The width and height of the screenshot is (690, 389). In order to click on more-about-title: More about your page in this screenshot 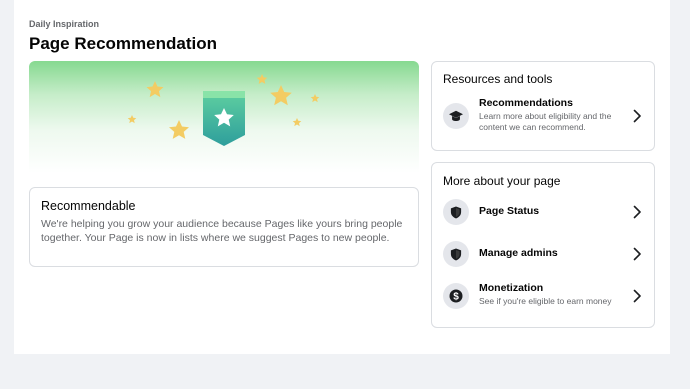, I will do `click(502, 181)`.